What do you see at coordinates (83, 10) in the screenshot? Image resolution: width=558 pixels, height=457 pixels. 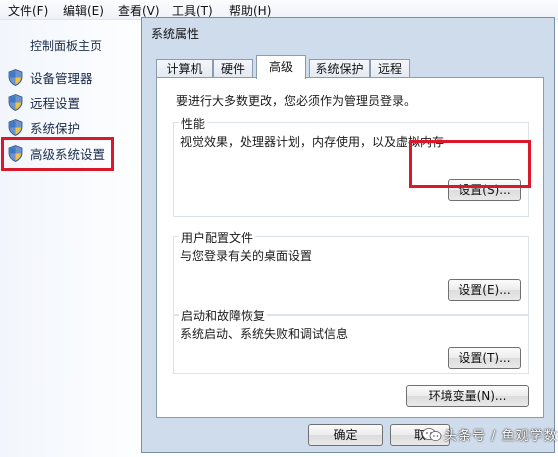 I see `menu-edit: 编辑(E)` at bounding box center [83, 10].